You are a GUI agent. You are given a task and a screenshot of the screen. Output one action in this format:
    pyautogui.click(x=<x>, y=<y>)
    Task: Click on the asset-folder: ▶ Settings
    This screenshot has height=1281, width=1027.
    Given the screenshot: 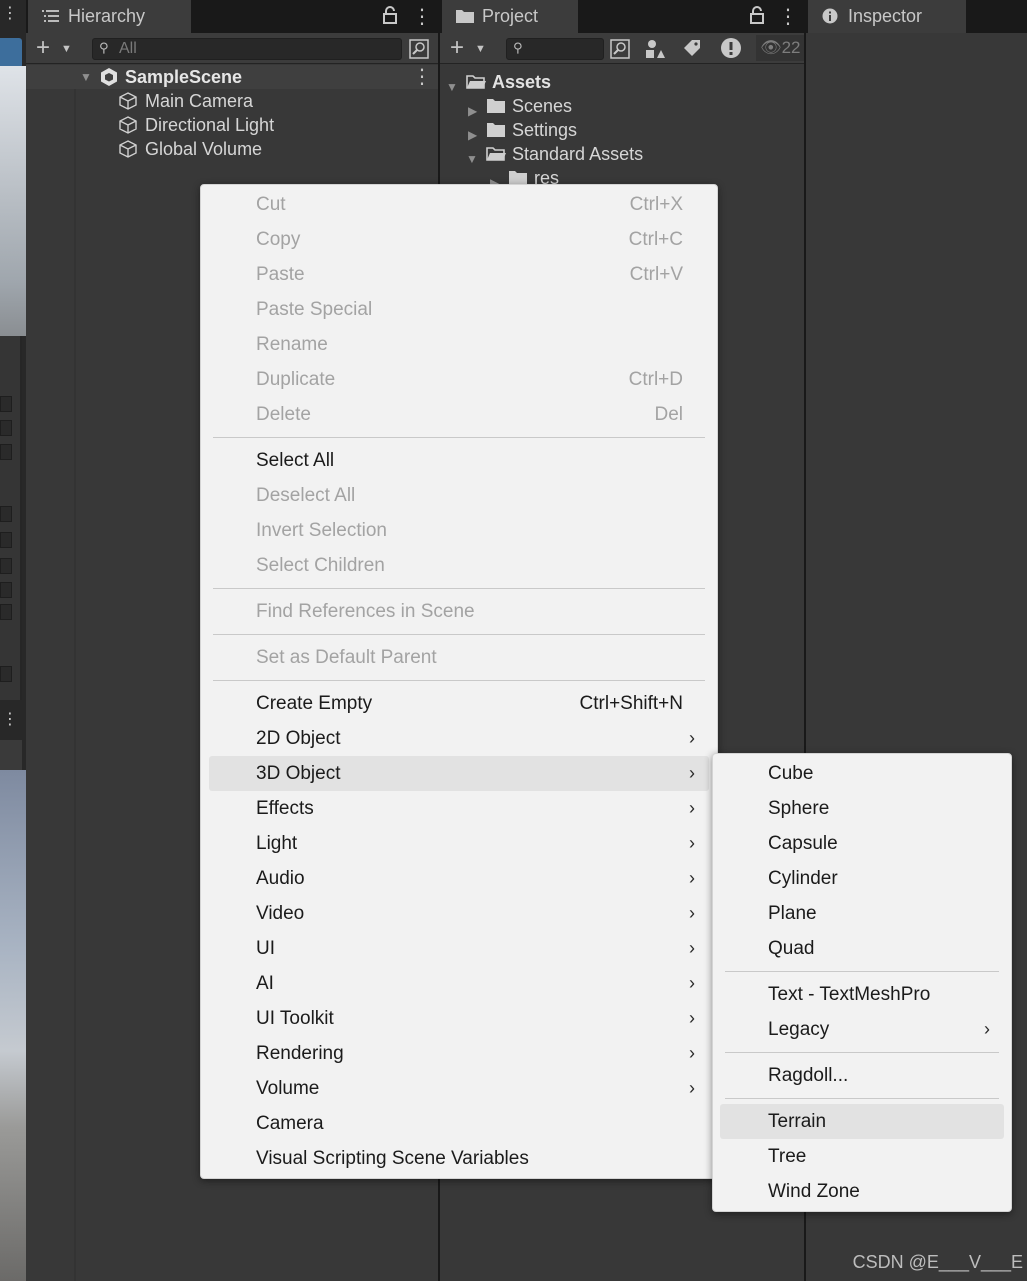 What is the action you would take?
    pyautogui.click(x=521, y=130)
    